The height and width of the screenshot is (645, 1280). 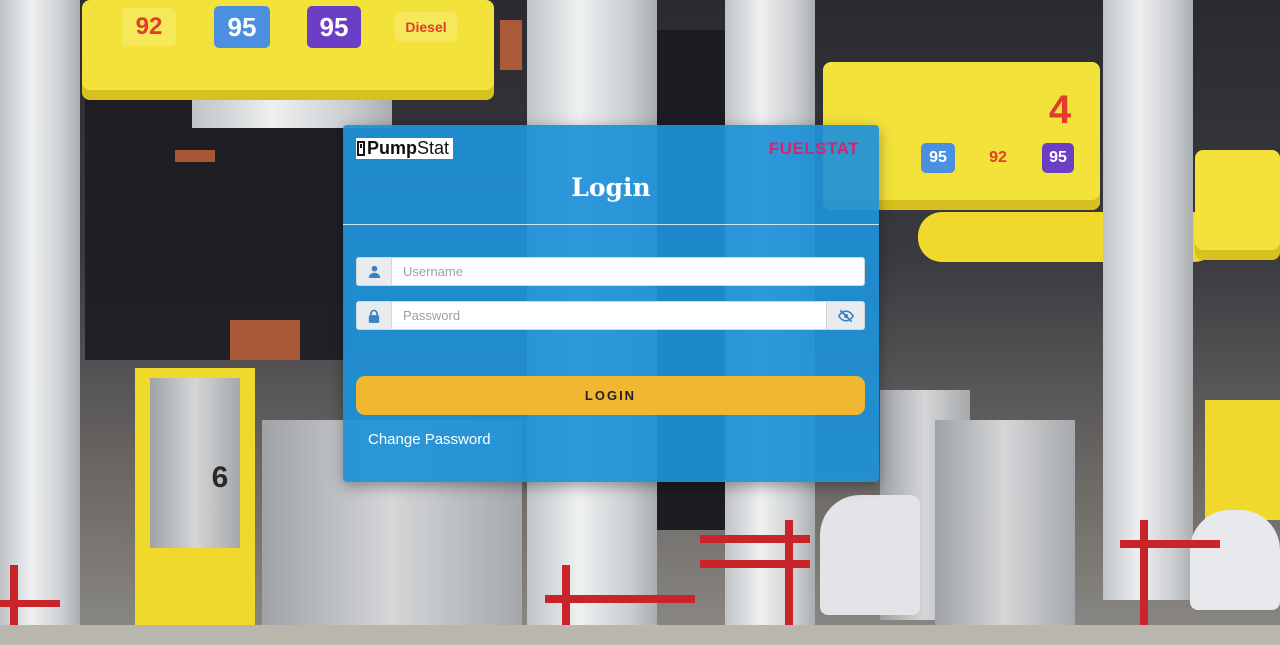 I want to click on page-title: Login, so click(x=611, y=187).